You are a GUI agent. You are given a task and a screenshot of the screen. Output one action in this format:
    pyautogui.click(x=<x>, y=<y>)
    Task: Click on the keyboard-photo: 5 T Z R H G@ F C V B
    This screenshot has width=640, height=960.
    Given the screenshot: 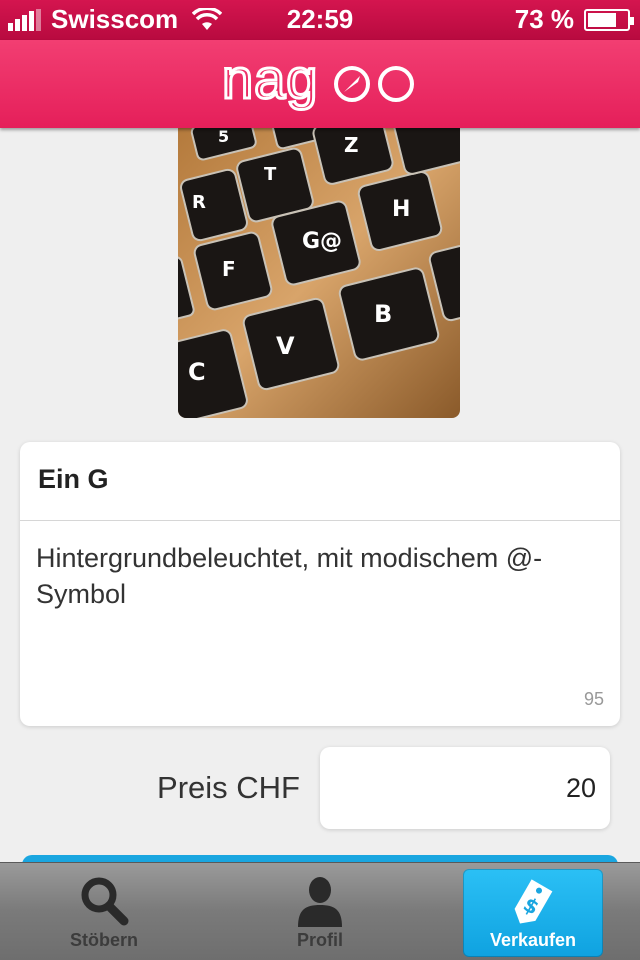 What is the action you would take?
    pyautogui.click(x=319, y=273)
    